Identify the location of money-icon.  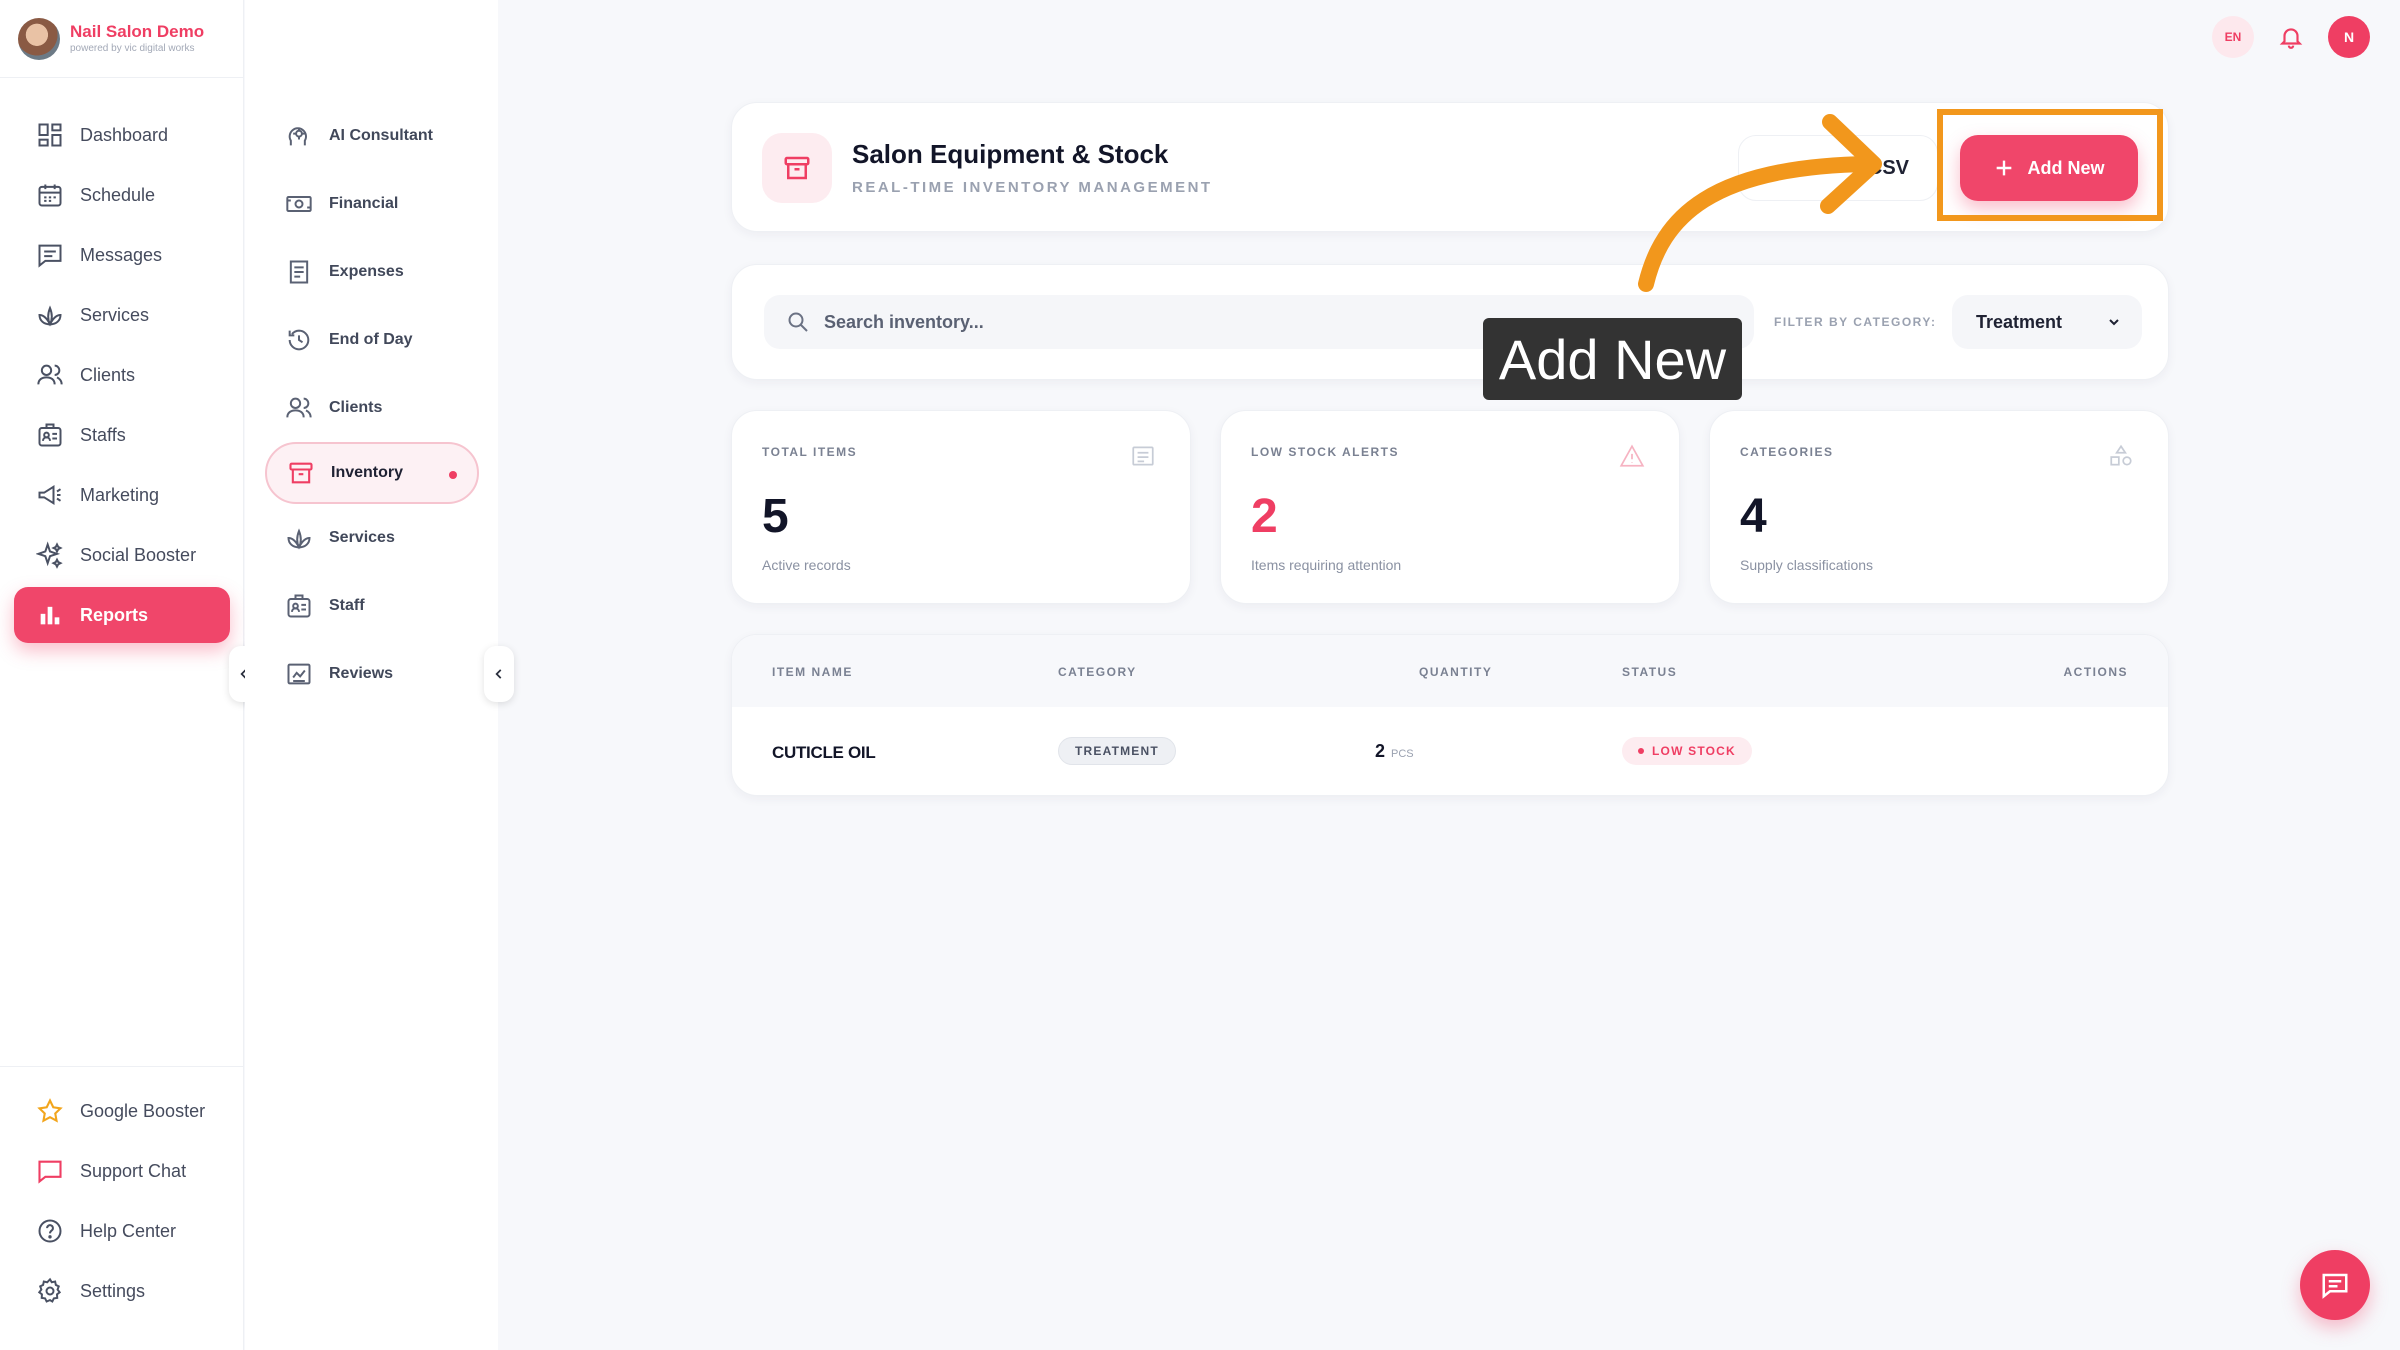
(299, 204).